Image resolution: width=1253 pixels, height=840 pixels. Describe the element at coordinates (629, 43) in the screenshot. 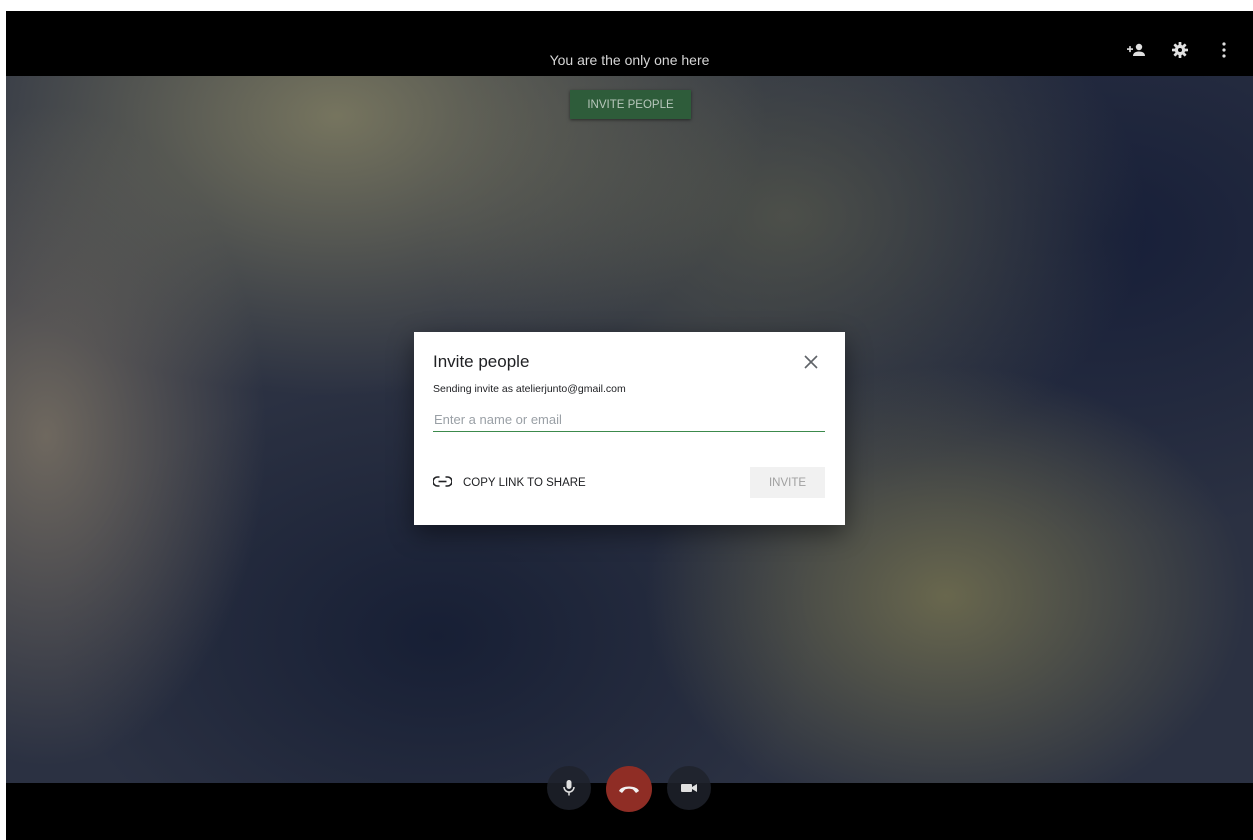

I see `top-bar: You are the only one here` at that location.